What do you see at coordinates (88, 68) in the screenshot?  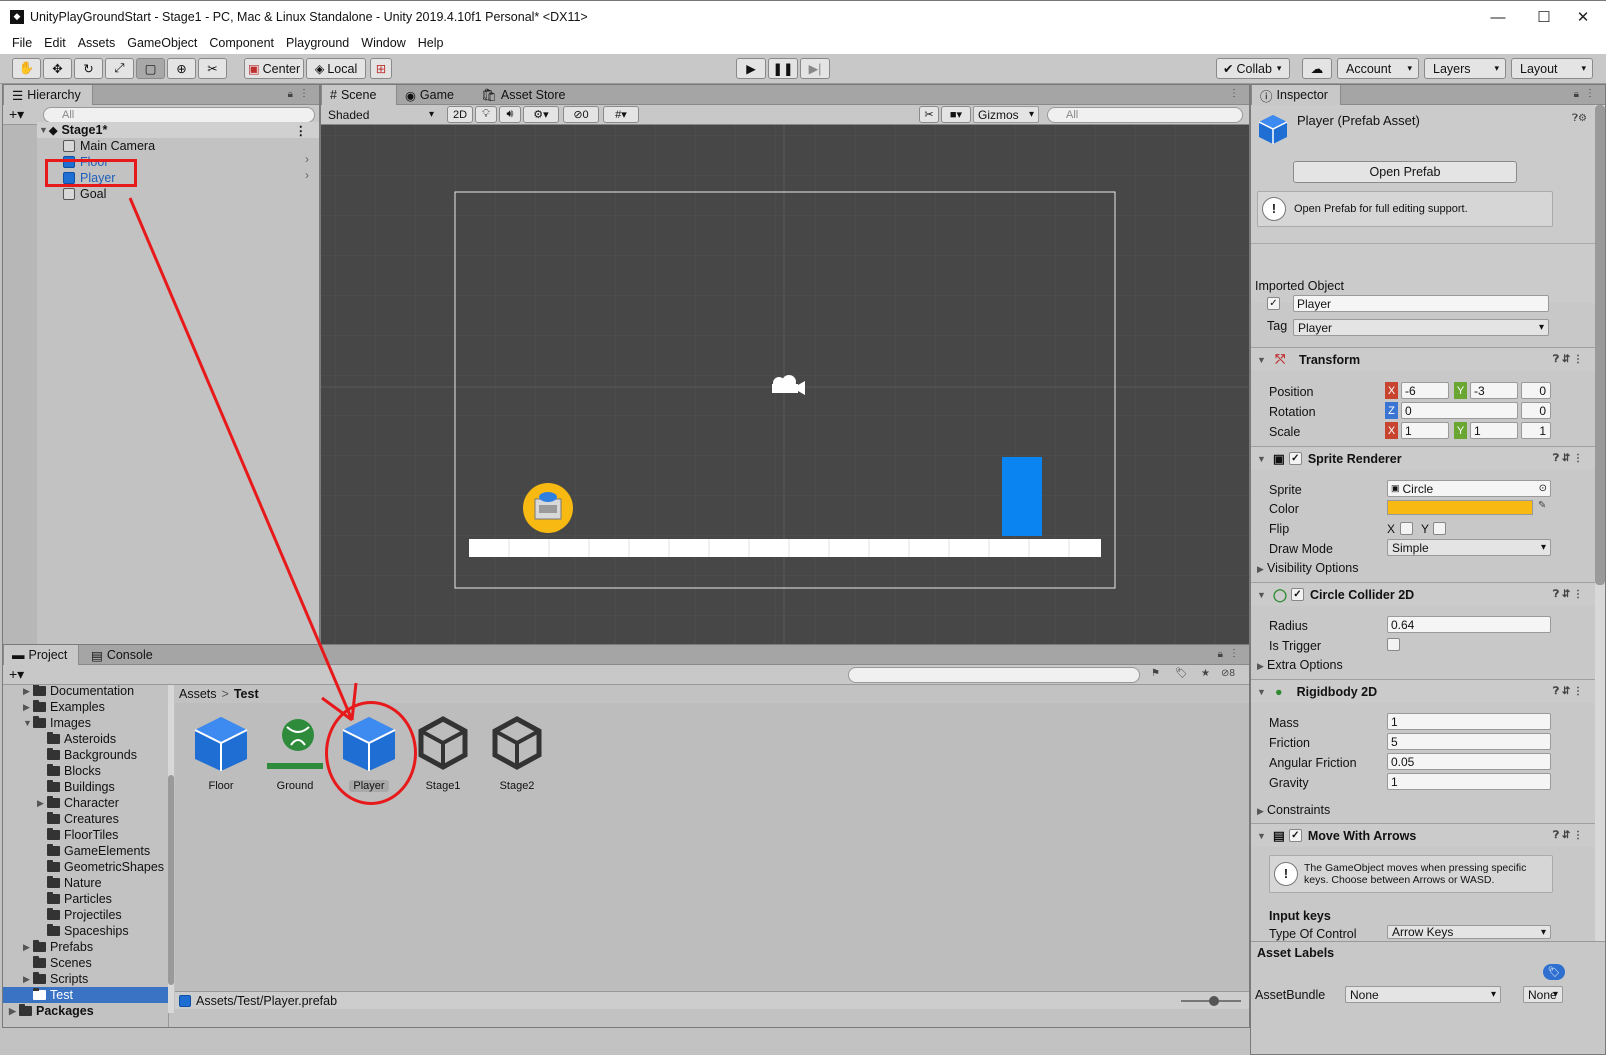 I see `rotate-tool-icon: ↻` at bounding box center [88, 68].